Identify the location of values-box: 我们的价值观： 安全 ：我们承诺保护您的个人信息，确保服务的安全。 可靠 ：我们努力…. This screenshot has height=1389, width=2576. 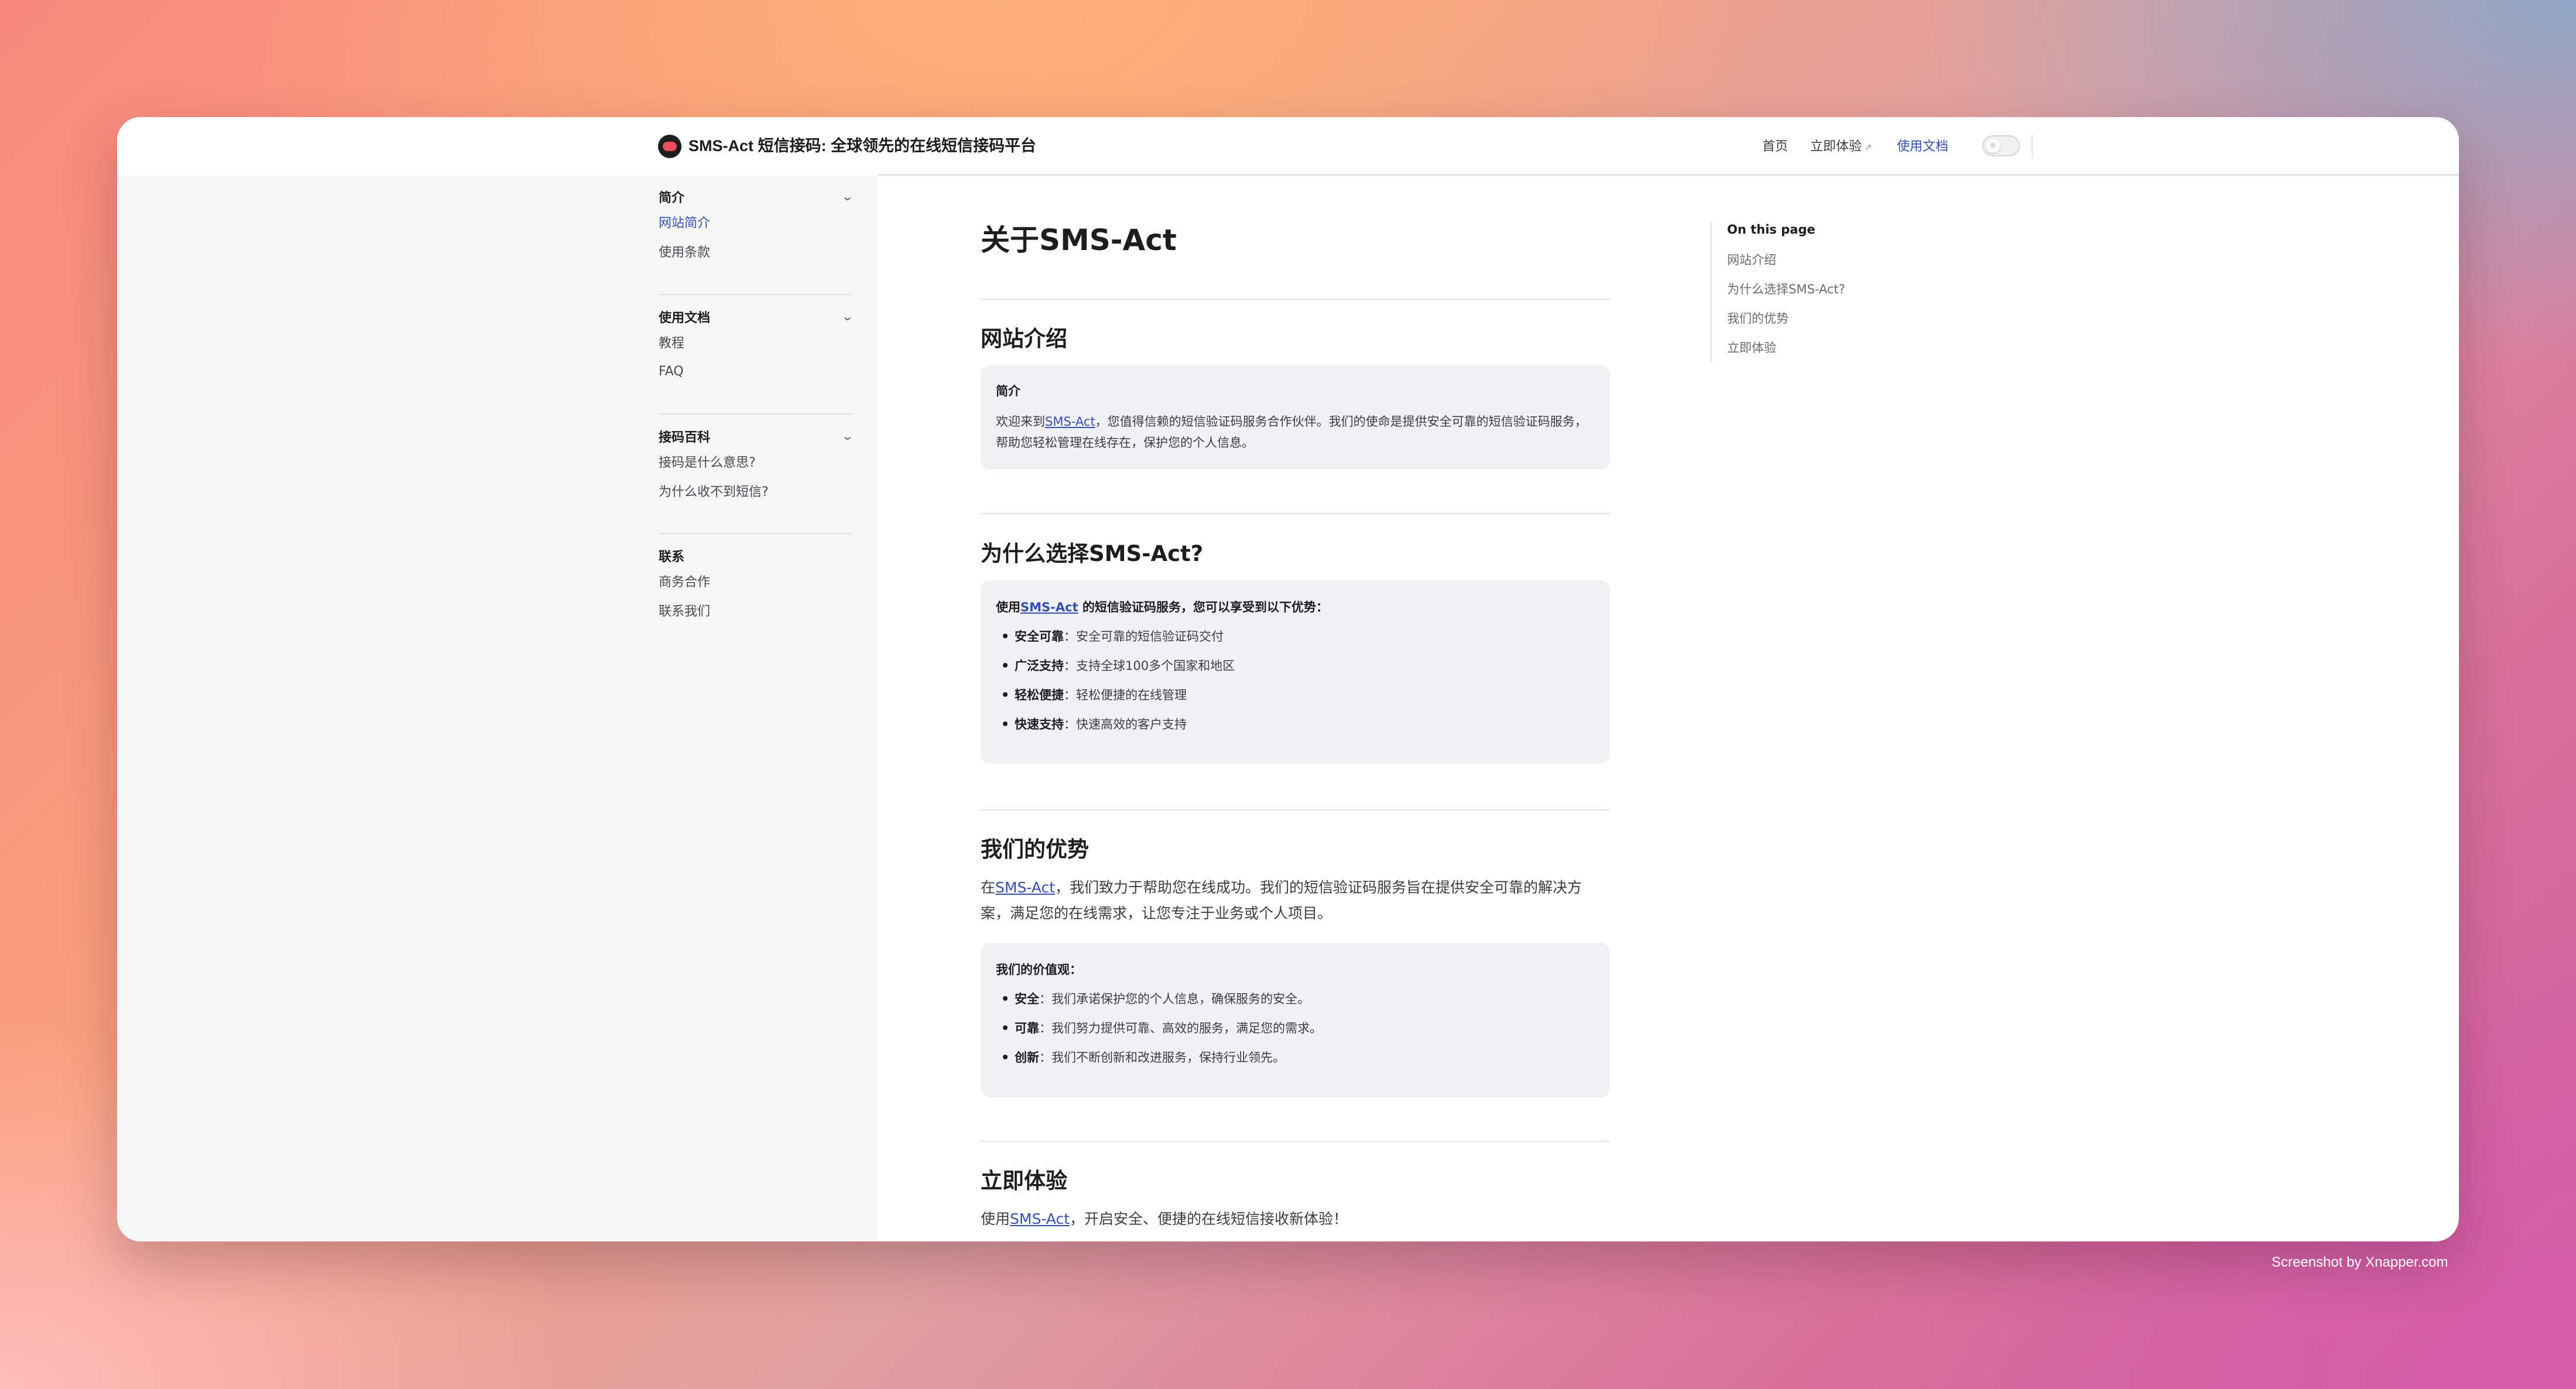
(1296, 1020).